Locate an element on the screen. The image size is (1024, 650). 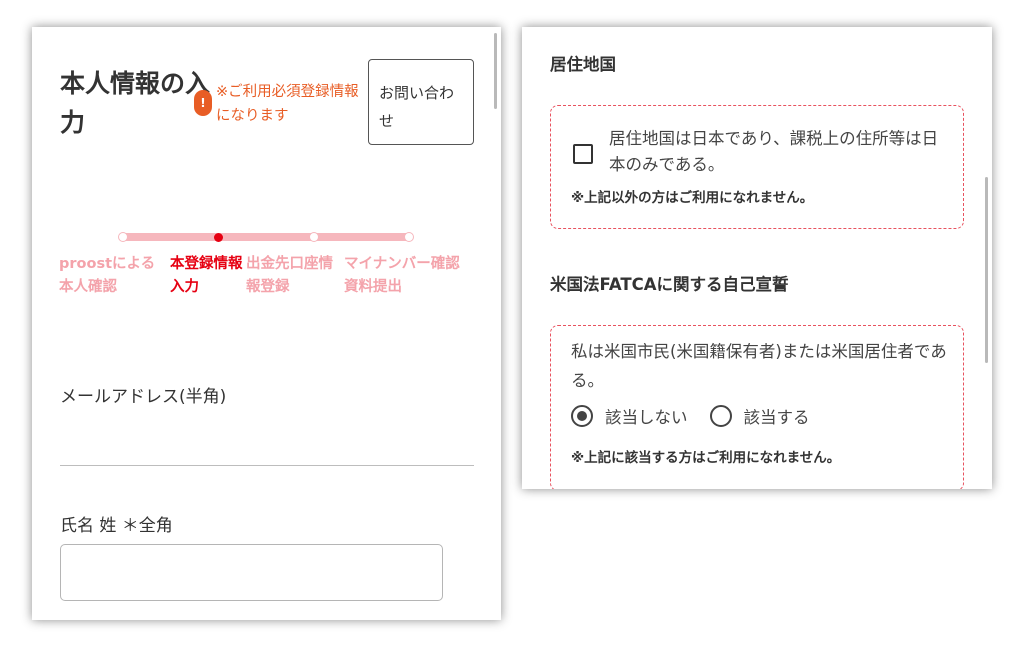
fatca-section-title: 米国法FATCAに関する自己宣誓 is located at coordinates (669, 284).